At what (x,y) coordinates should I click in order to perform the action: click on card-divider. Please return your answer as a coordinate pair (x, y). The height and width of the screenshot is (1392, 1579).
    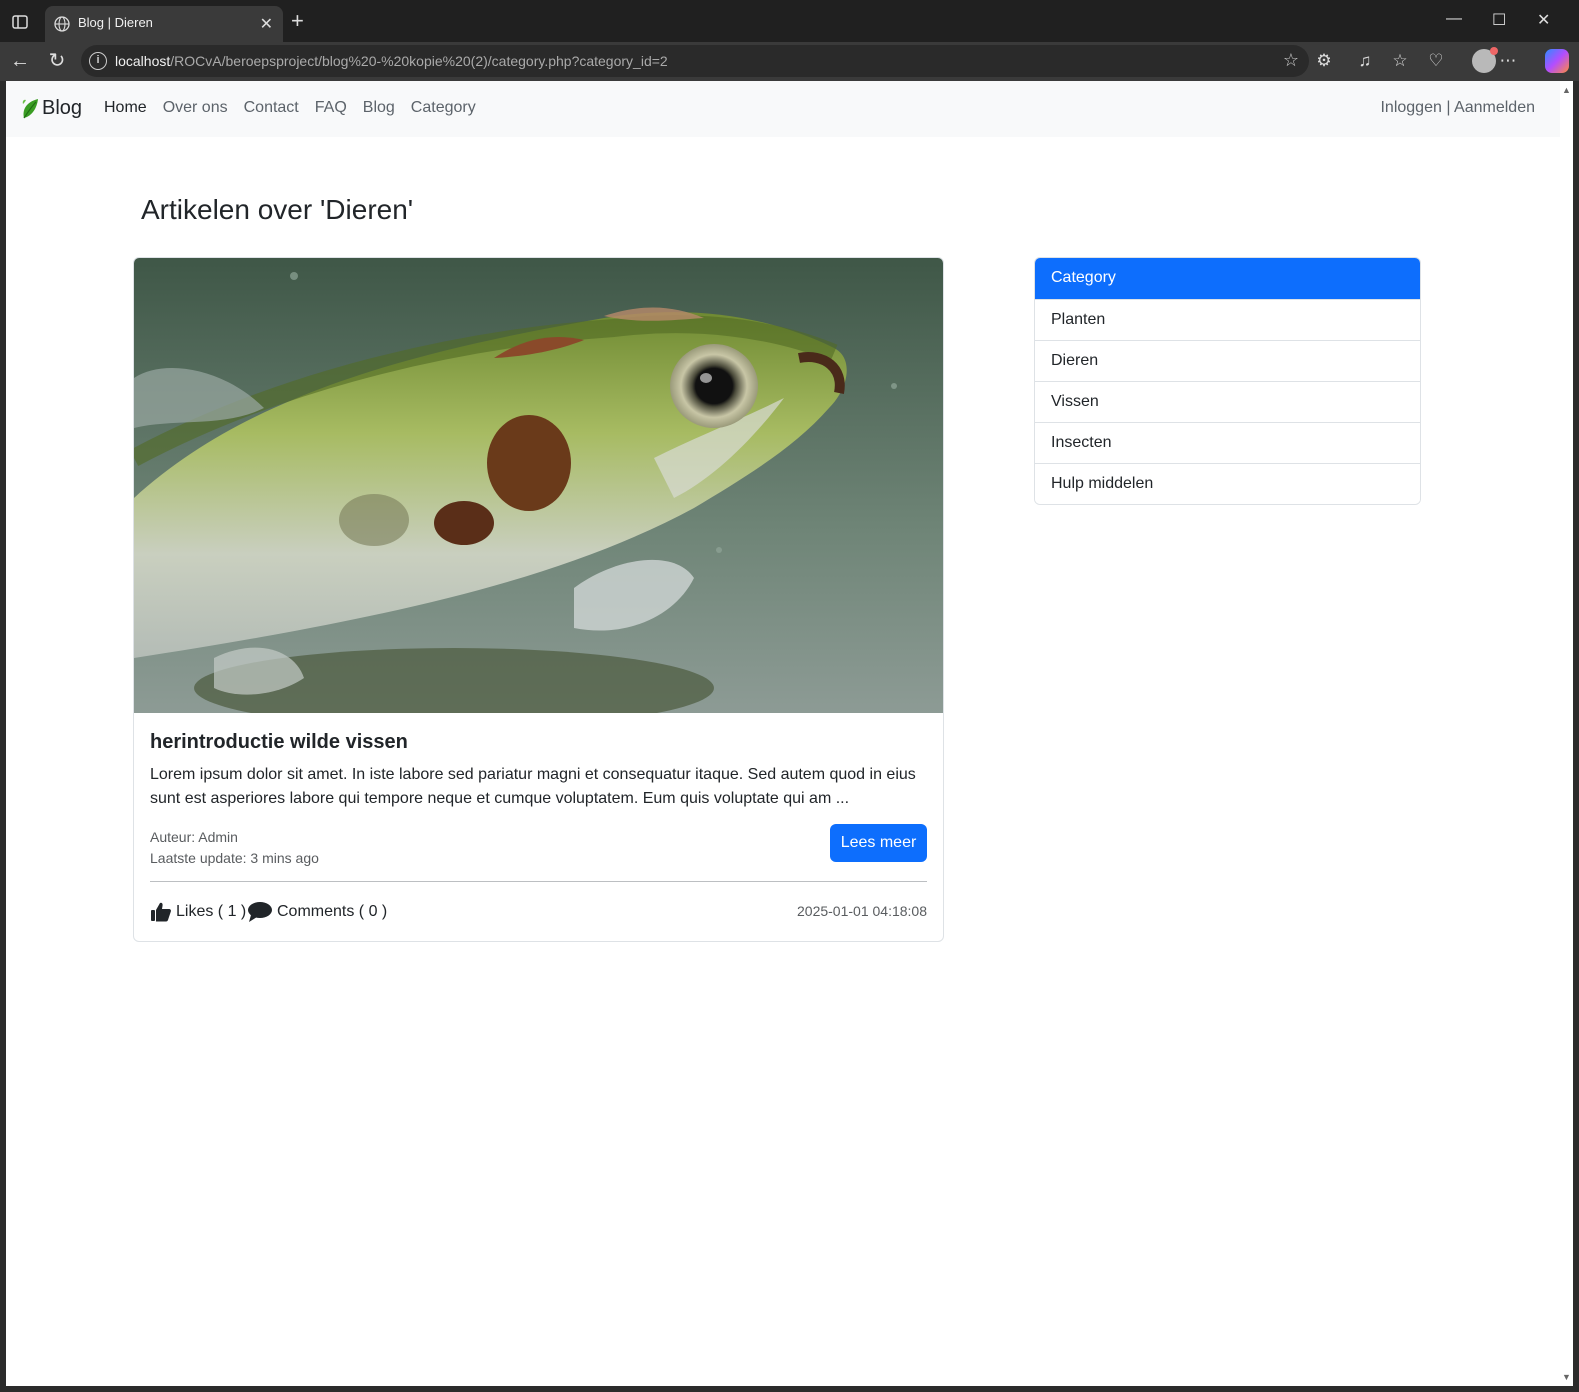
    Looking at the image, I should click on (538, 881).